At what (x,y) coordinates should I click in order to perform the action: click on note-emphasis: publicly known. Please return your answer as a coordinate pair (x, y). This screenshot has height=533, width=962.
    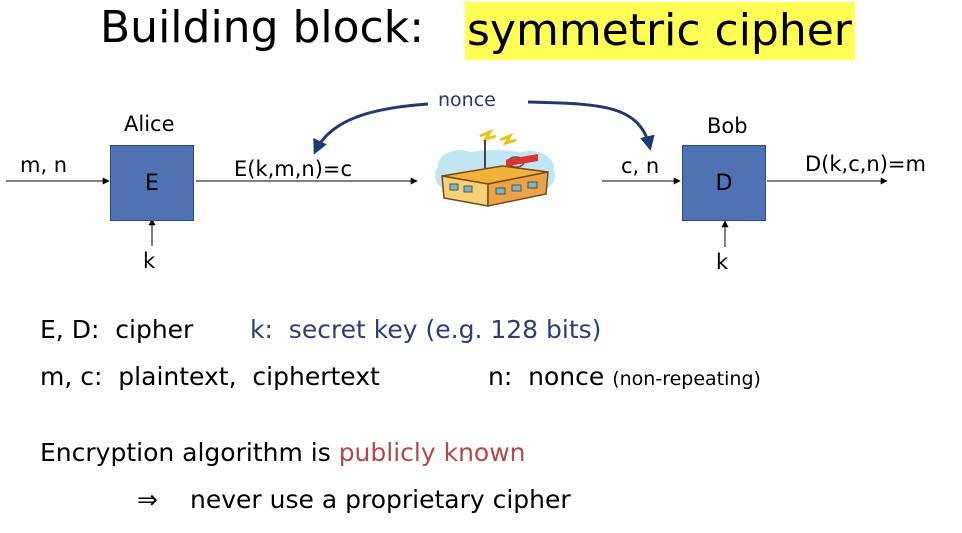
    Looking at the image, I should click on (432, 452).